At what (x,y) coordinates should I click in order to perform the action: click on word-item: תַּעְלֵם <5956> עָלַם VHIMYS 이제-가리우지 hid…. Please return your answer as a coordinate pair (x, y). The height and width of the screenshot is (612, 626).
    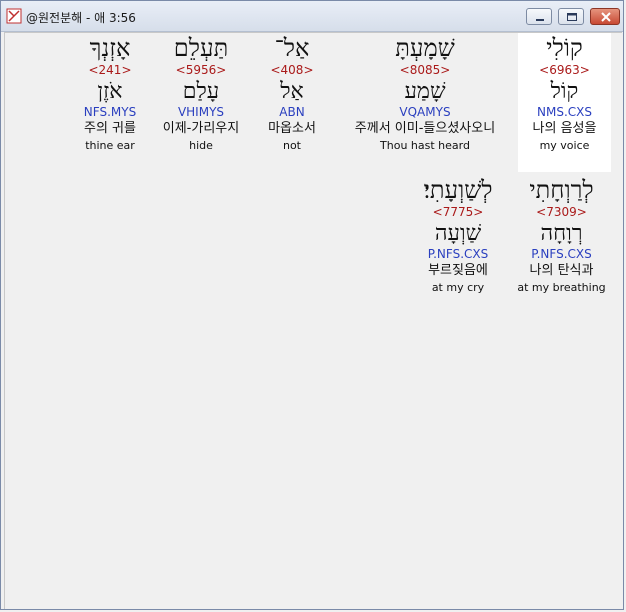
    Looking at the image, I should click on (201, 102).